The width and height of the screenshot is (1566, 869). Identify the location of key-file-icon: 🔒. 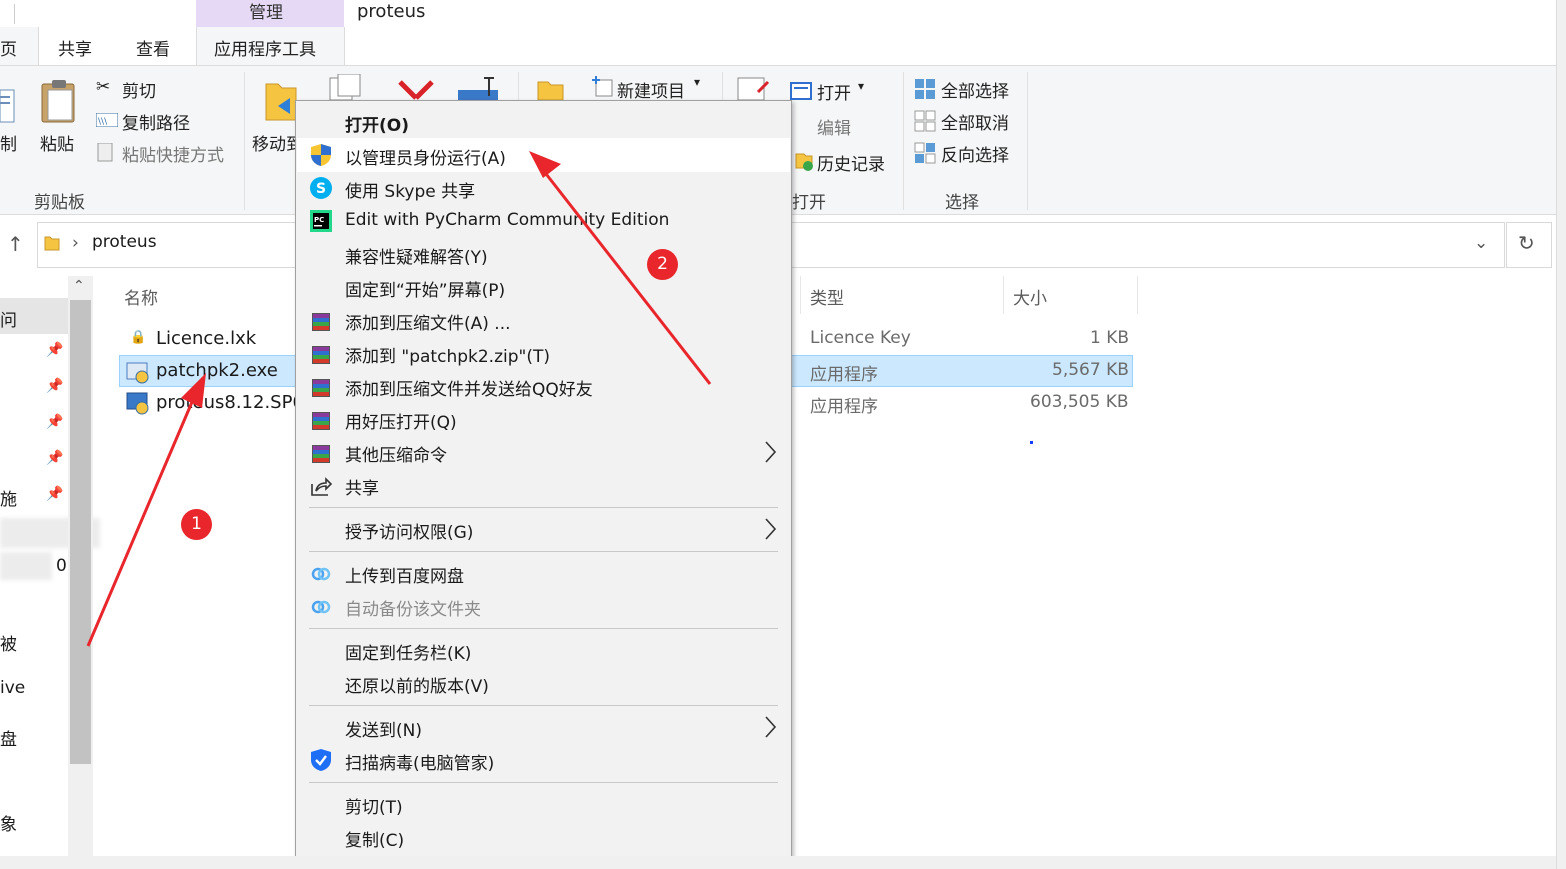
(138, 337).